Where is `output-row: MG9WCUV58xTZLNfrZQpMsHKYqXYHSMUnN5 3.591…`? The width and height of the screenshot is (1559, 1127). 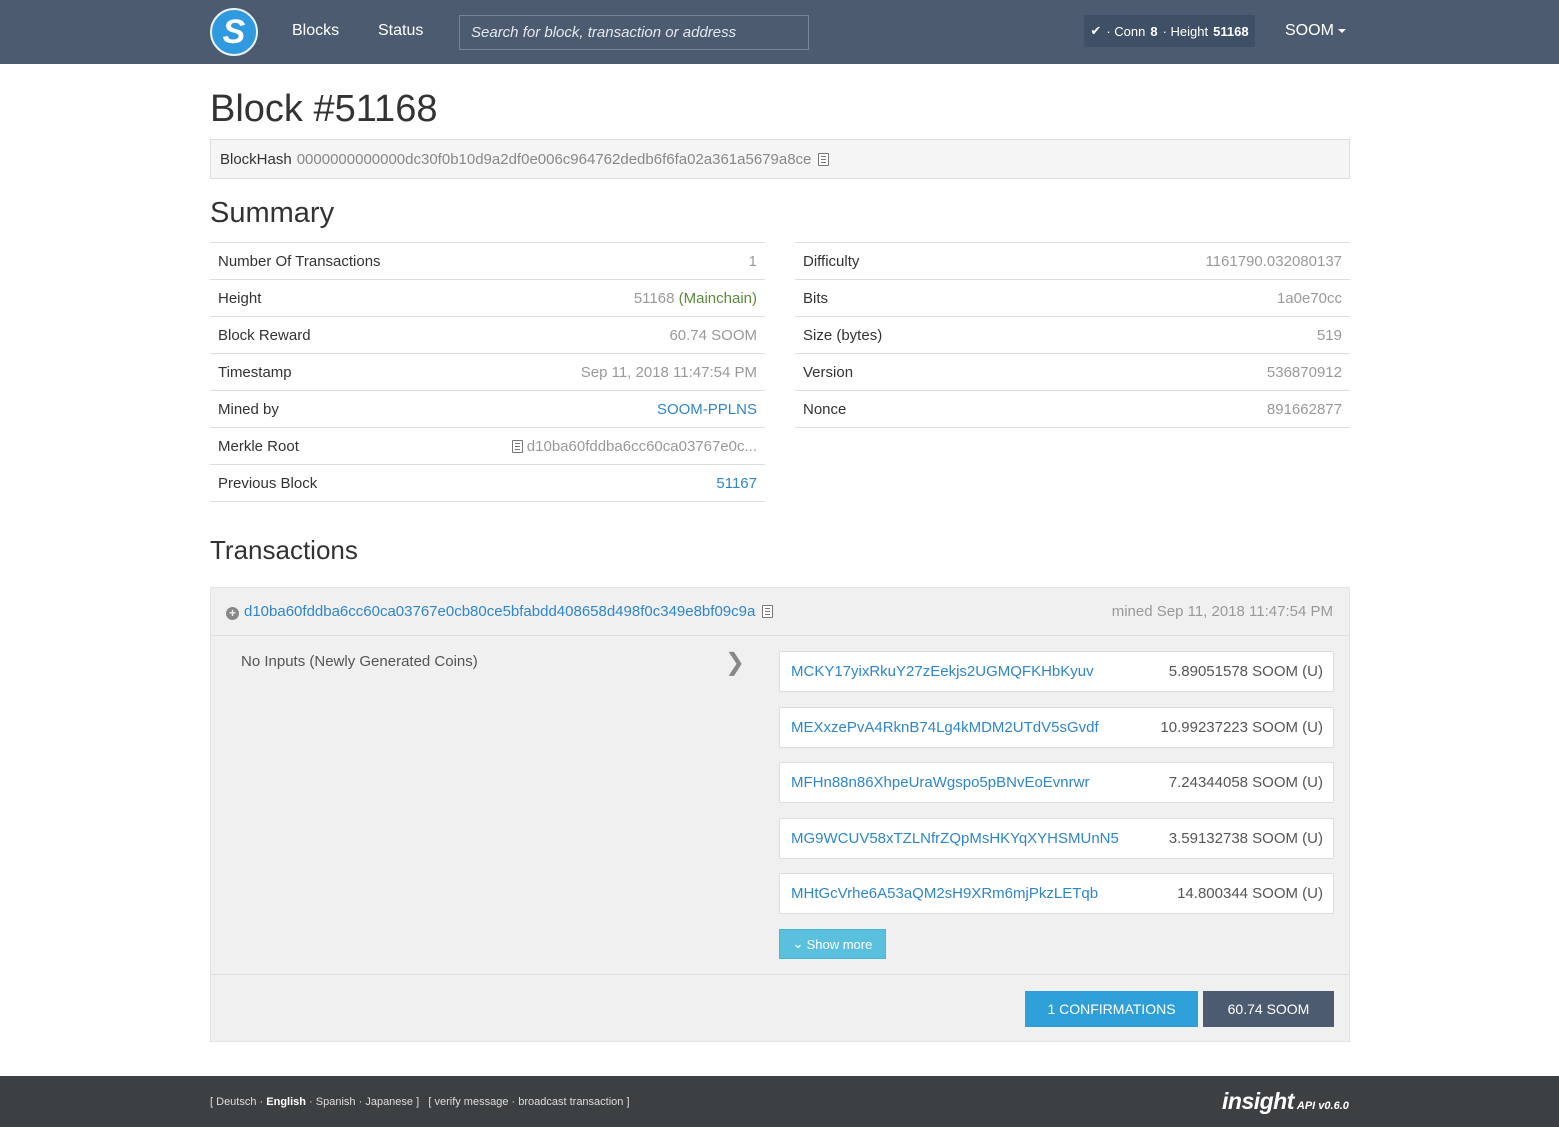 output-row: MG9WCUV58xTZLNfrZQpMsHKYqXYHSMUnN5 3.591… is located at coordinates (1056, 838).